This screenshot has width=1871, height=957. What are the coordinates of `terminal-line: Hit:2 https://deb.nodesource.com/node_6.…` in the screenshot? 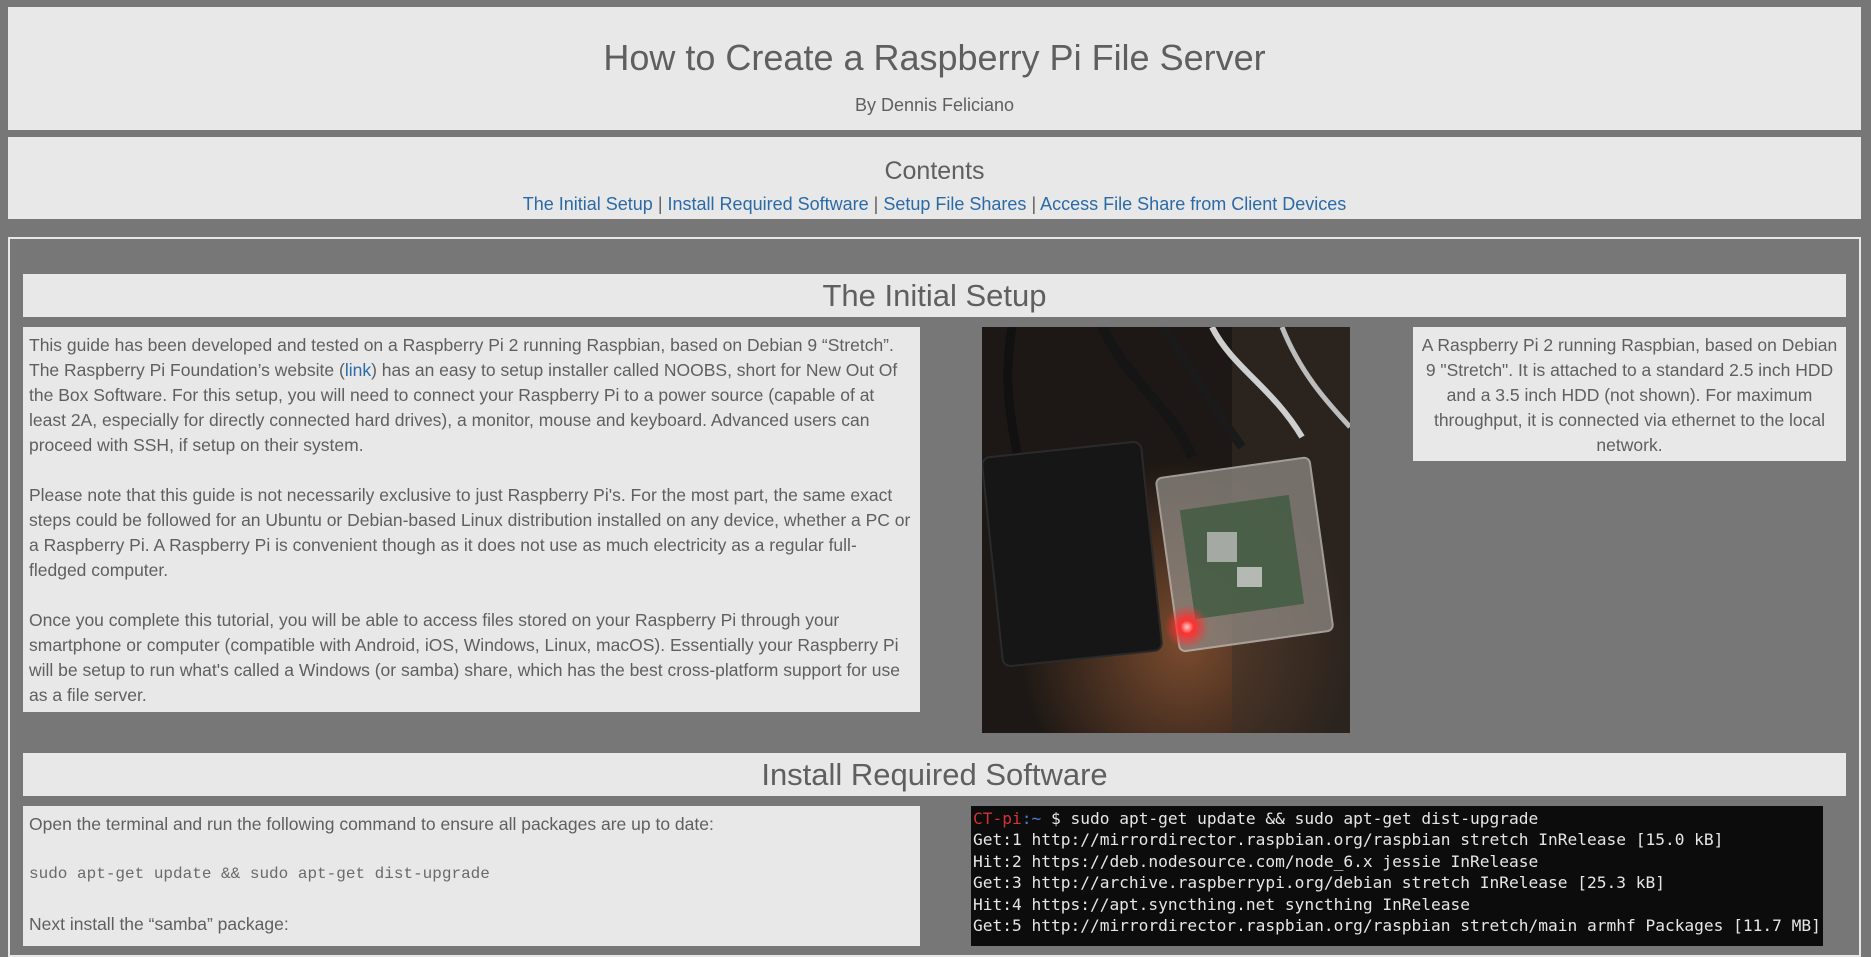 It's located at (1256, 861).